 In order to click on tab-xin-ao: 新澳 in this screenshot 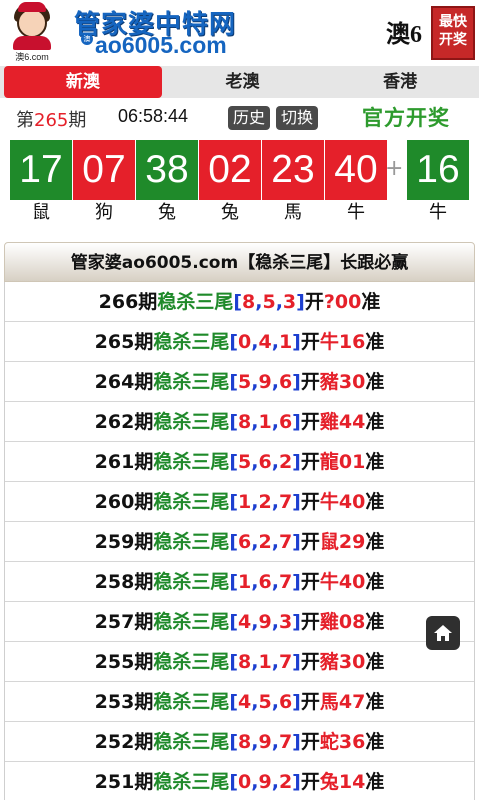, I will do `click(83, 82)`.